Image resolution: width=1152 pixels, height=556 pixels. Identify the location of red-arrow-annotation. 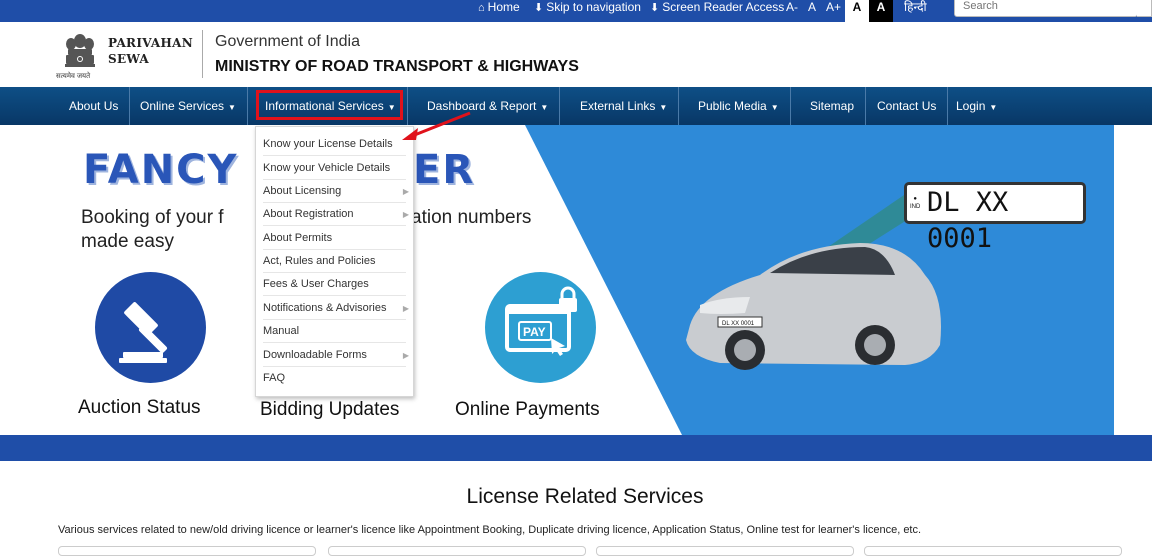
(436, 125).